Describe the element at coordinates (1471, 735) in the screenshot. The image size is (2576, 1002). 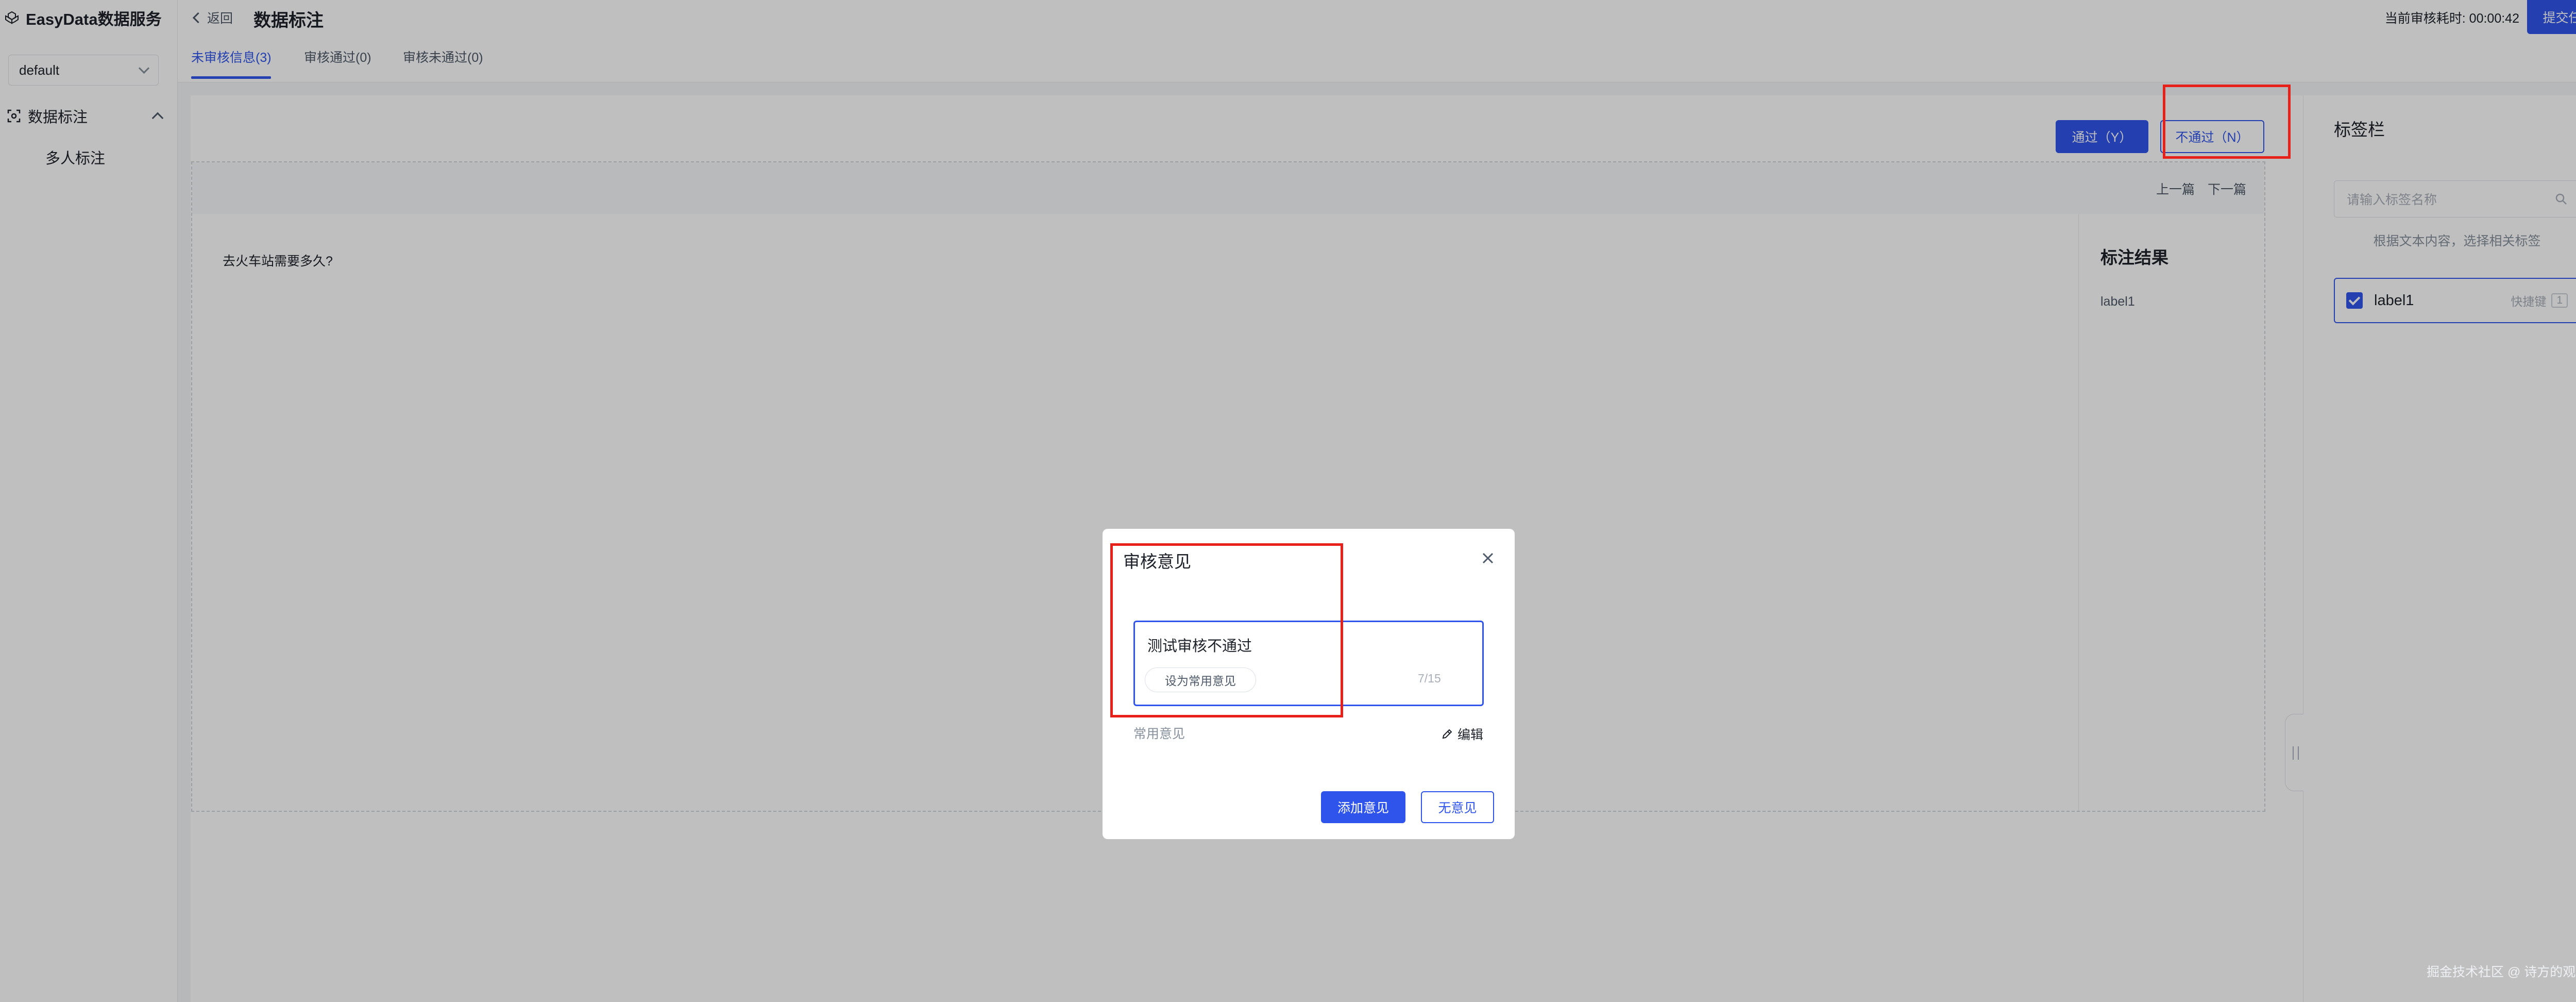
I see `edit-label: 编辑` at that location.